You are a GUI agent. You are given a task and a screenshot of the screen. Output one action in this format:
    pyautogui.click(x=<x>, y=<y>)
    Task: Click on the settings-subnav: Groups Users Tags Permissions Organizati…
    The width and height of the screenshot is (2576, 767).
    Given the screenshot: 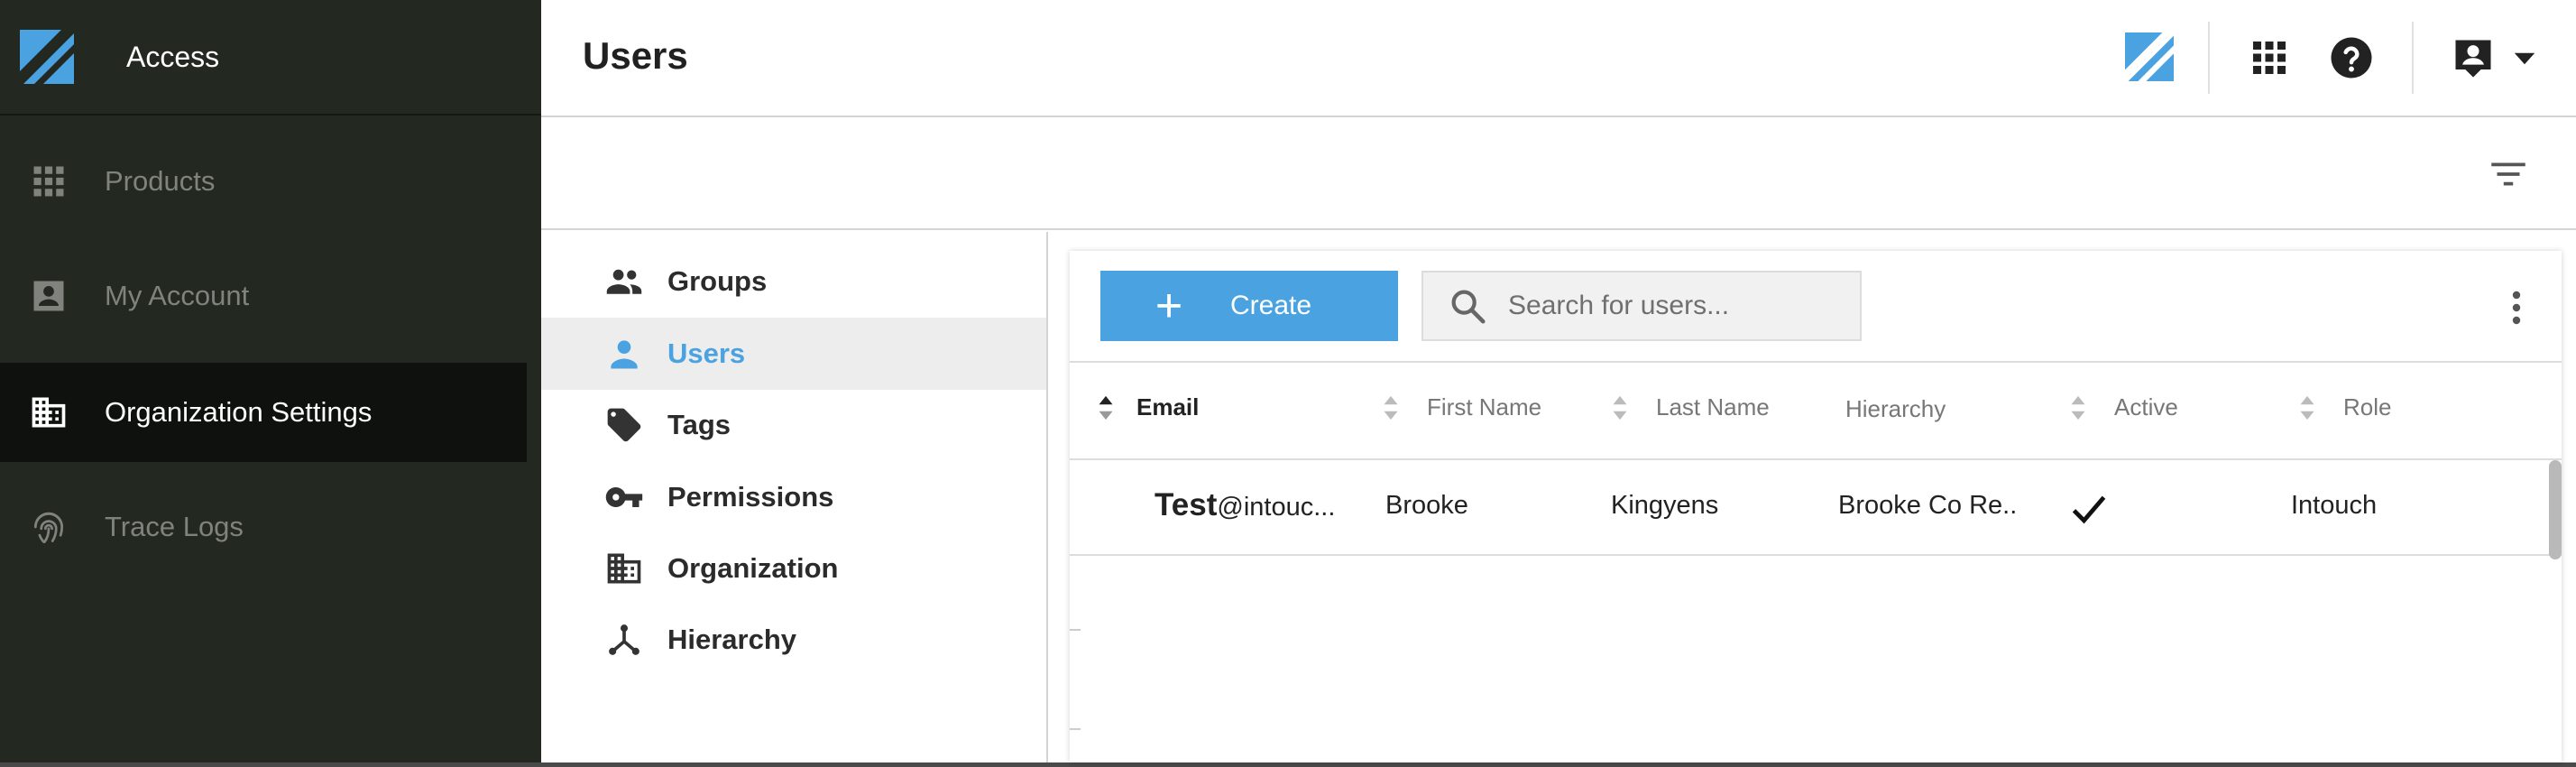 What is the action you would take?
    pyautogui.click(x=795, y=497)
    